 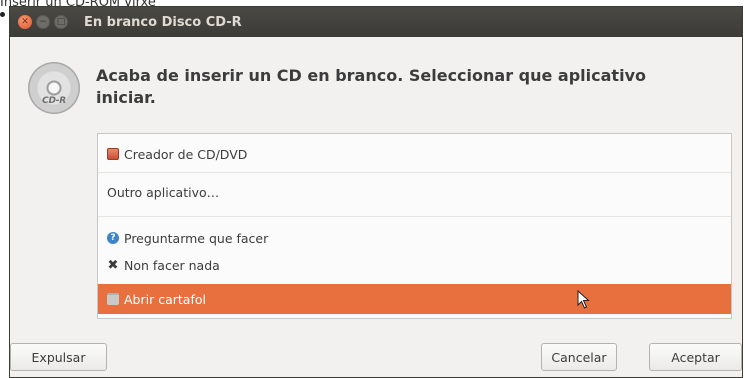 What do you see at coordinates (113, 154) in the screenshot?
I see `cd-creator-icon` at bounding box center [113, 154].